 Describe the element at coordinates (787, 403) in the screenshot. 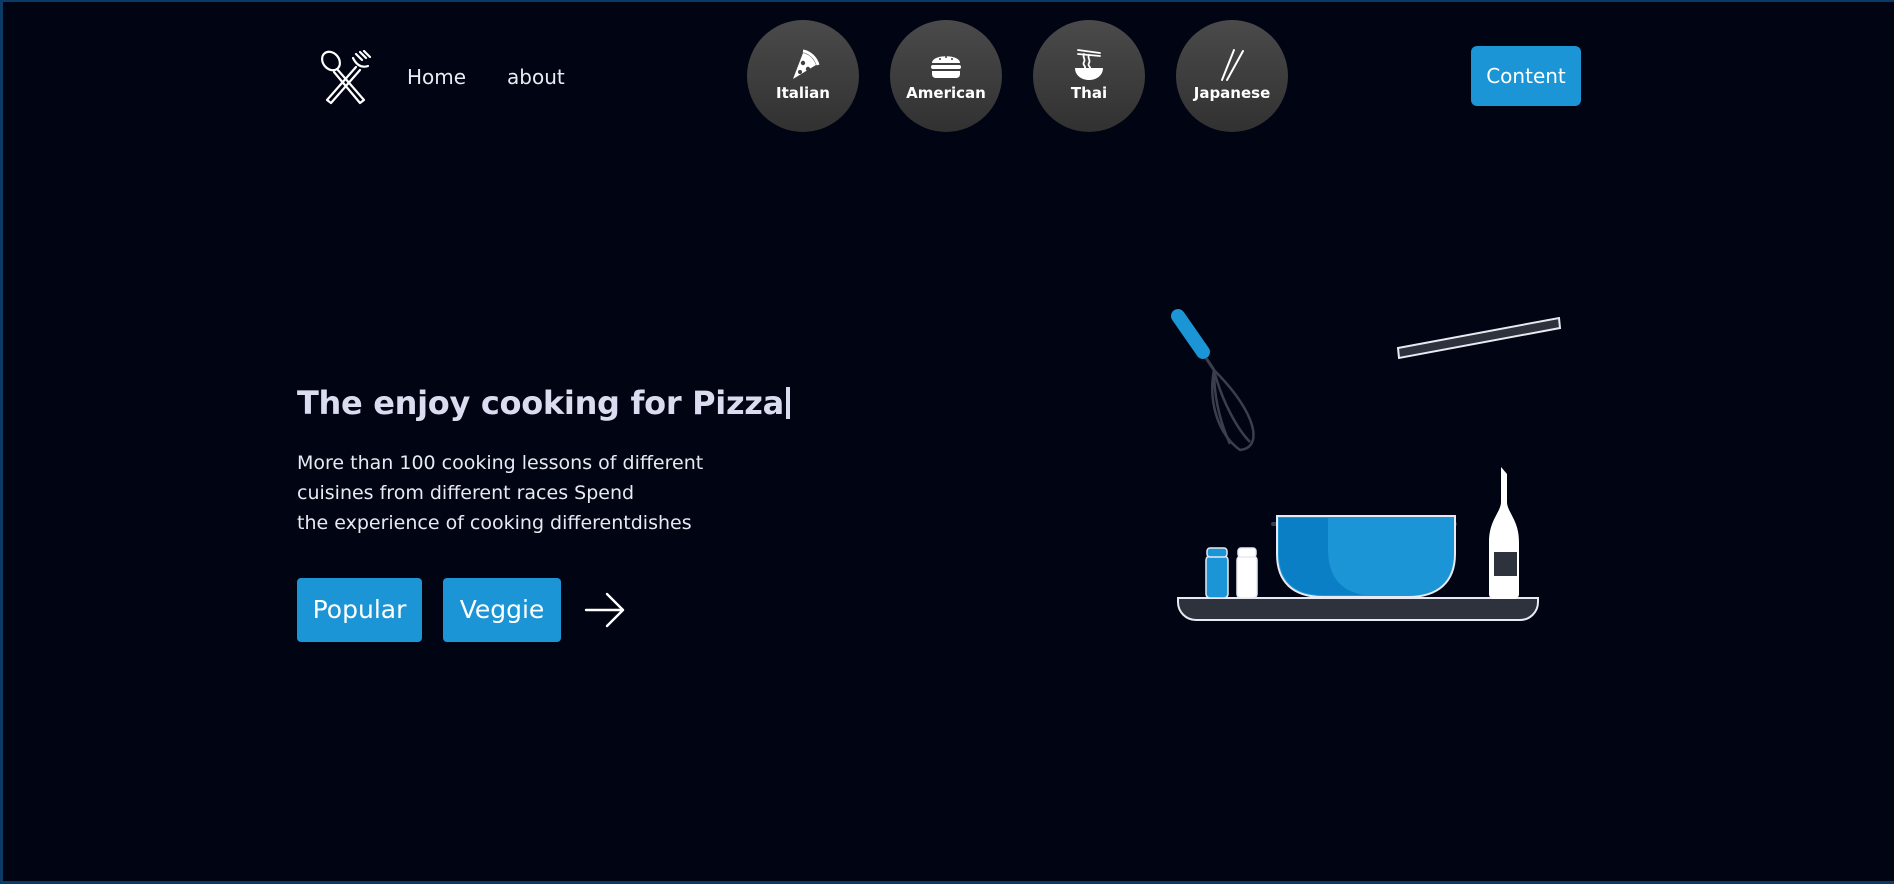

I see `typing-cursor` at that location.